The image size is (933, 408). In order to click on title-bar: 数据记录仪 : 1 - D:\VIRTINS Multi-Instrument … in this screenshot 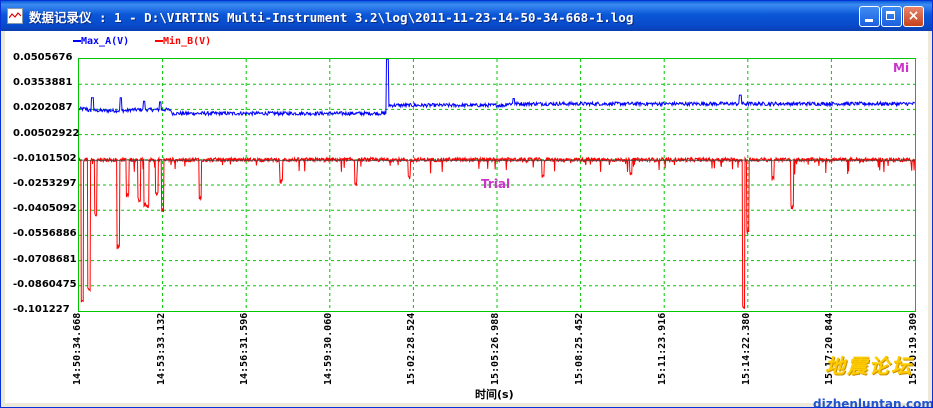, I will do `click(466, 16)`.